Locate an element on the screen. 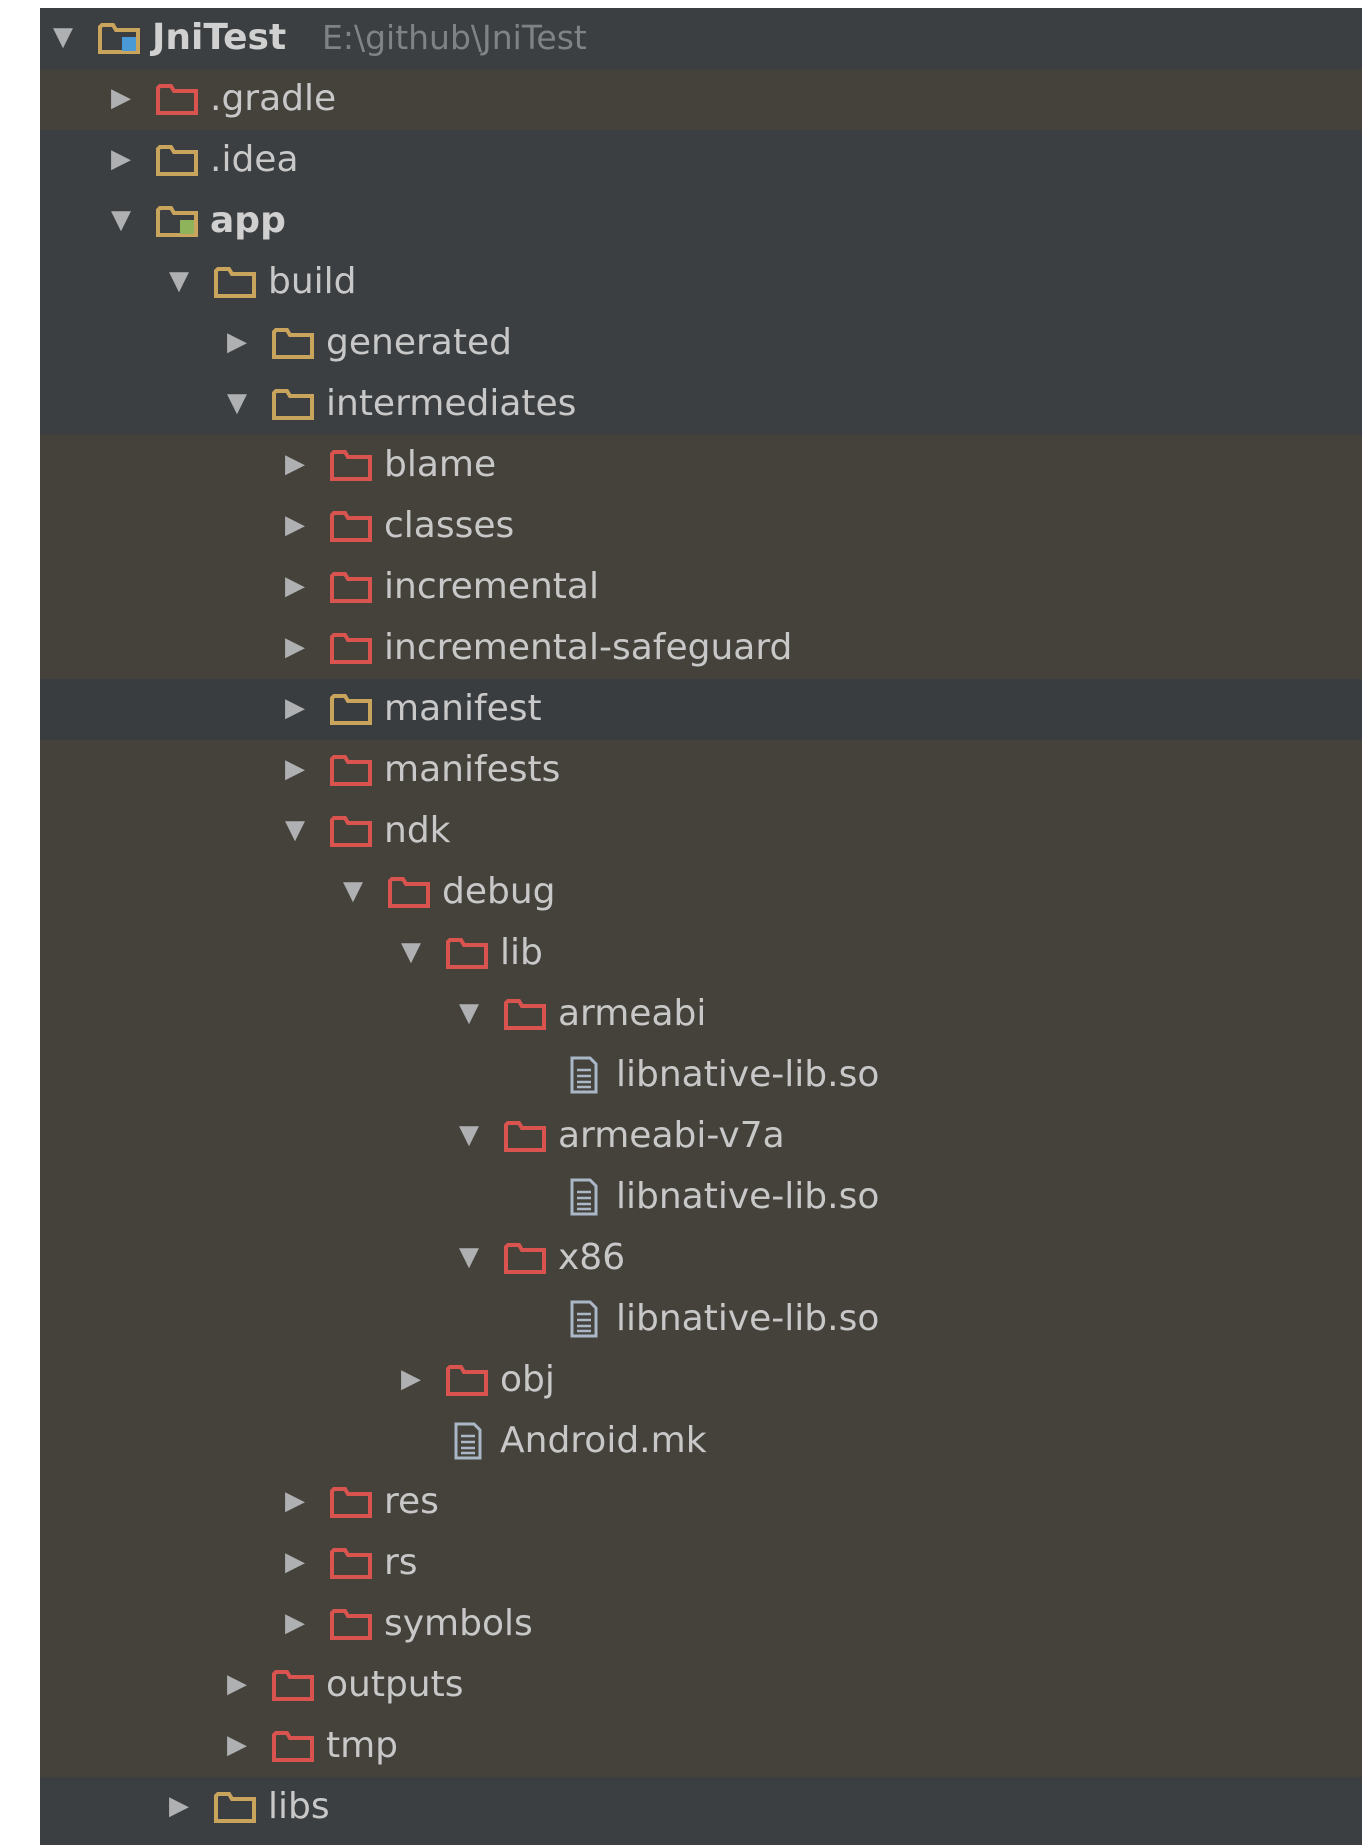  tree-folder-row: ▼ build is located at coordinates (701, 282).